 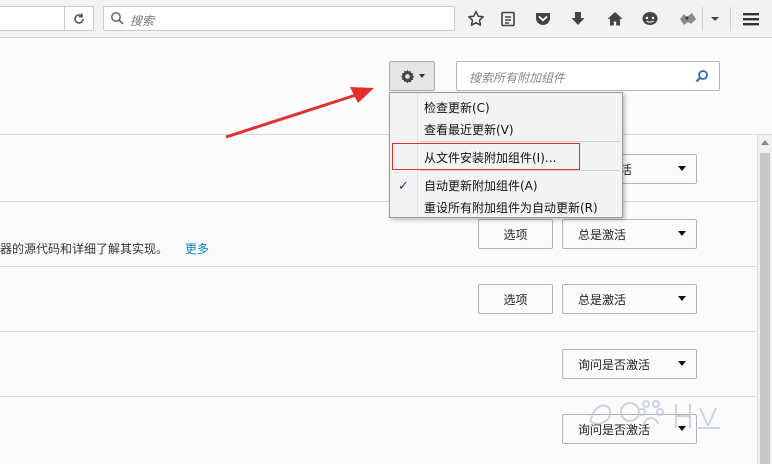 What do you see at coordinates (197, 248) in the screenshot?
I see `more-link: 更多` at bounding box center [197, 248].